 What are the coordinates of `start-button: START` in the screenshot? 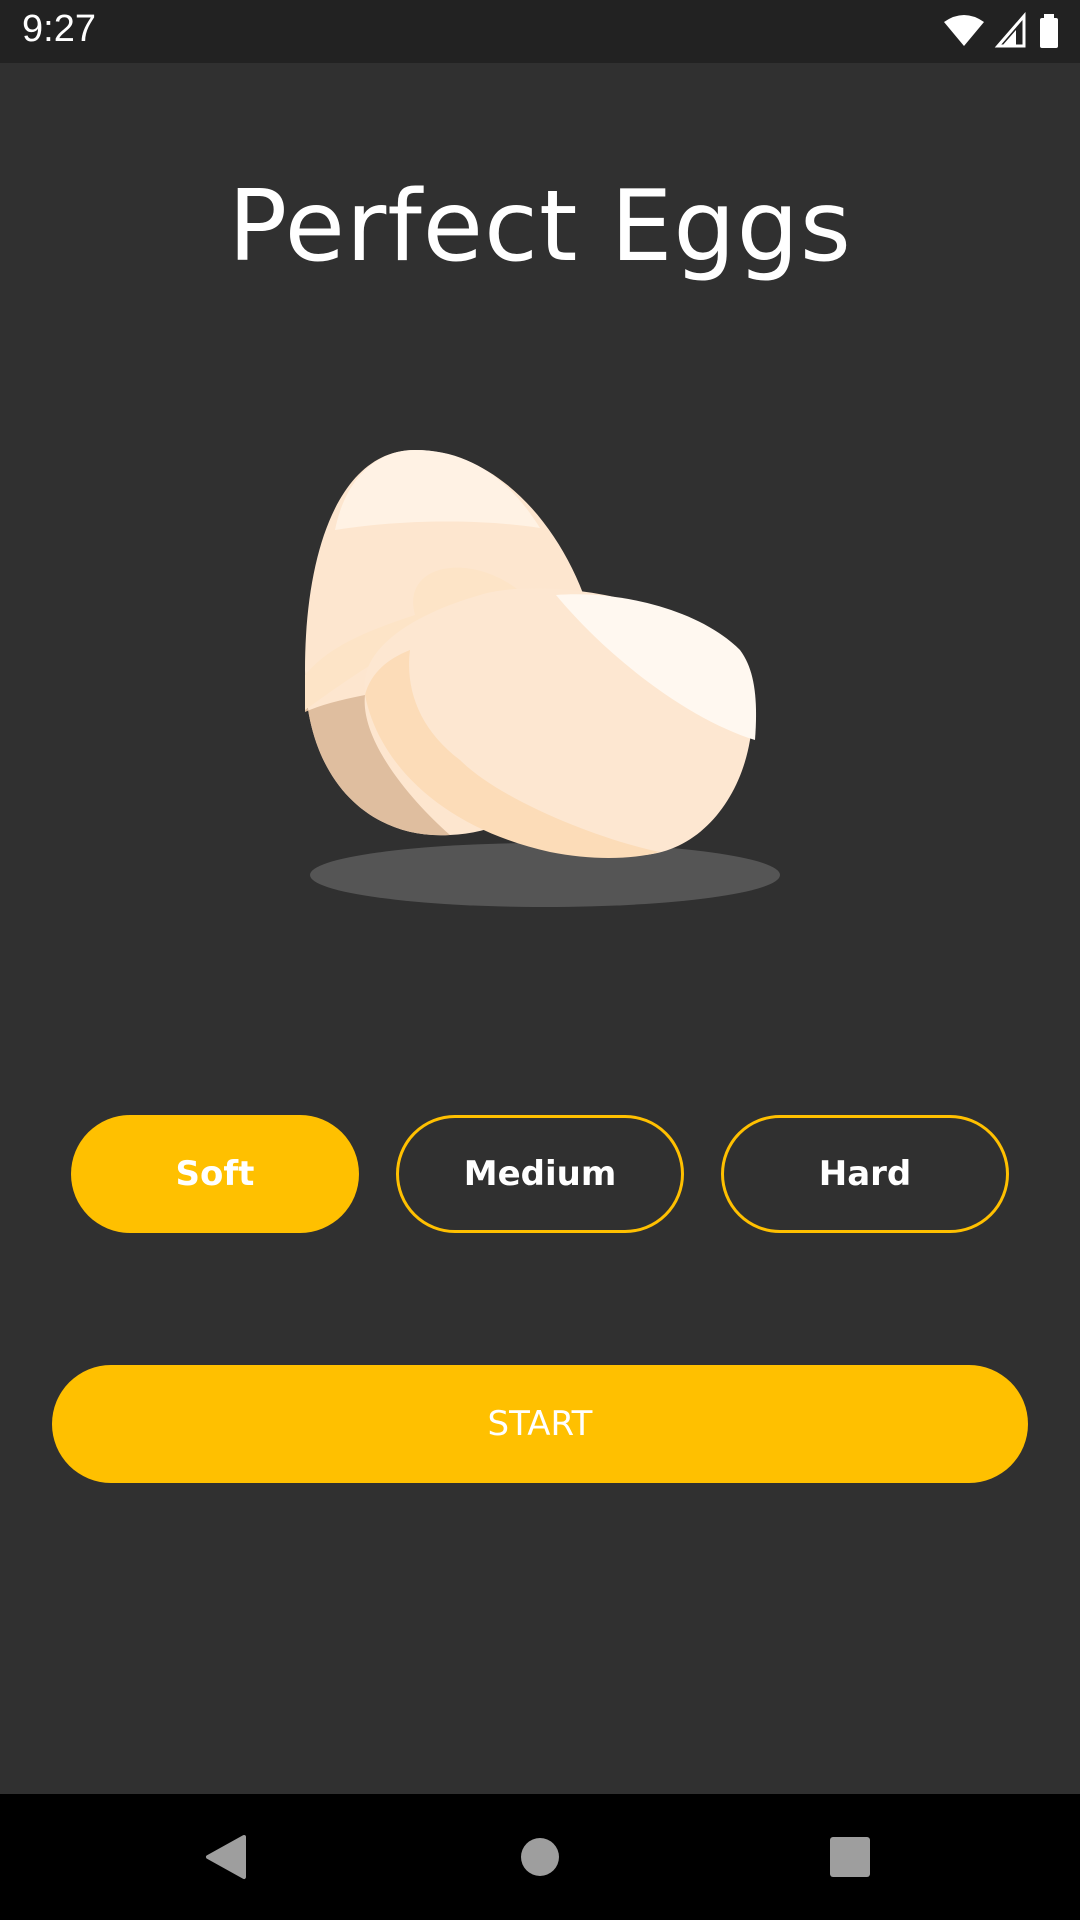 It's located at (540, 1424).